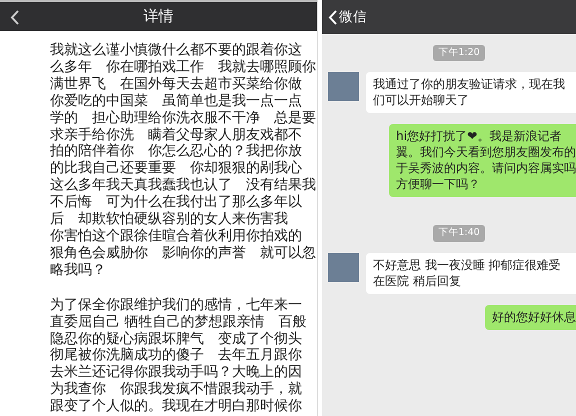  Describe the element at coordinates (471, 93) in the screenshot. I see `message-bubble: 我通过了你的朋友验证请求，现在我 们可以开始聊天了` at that location.